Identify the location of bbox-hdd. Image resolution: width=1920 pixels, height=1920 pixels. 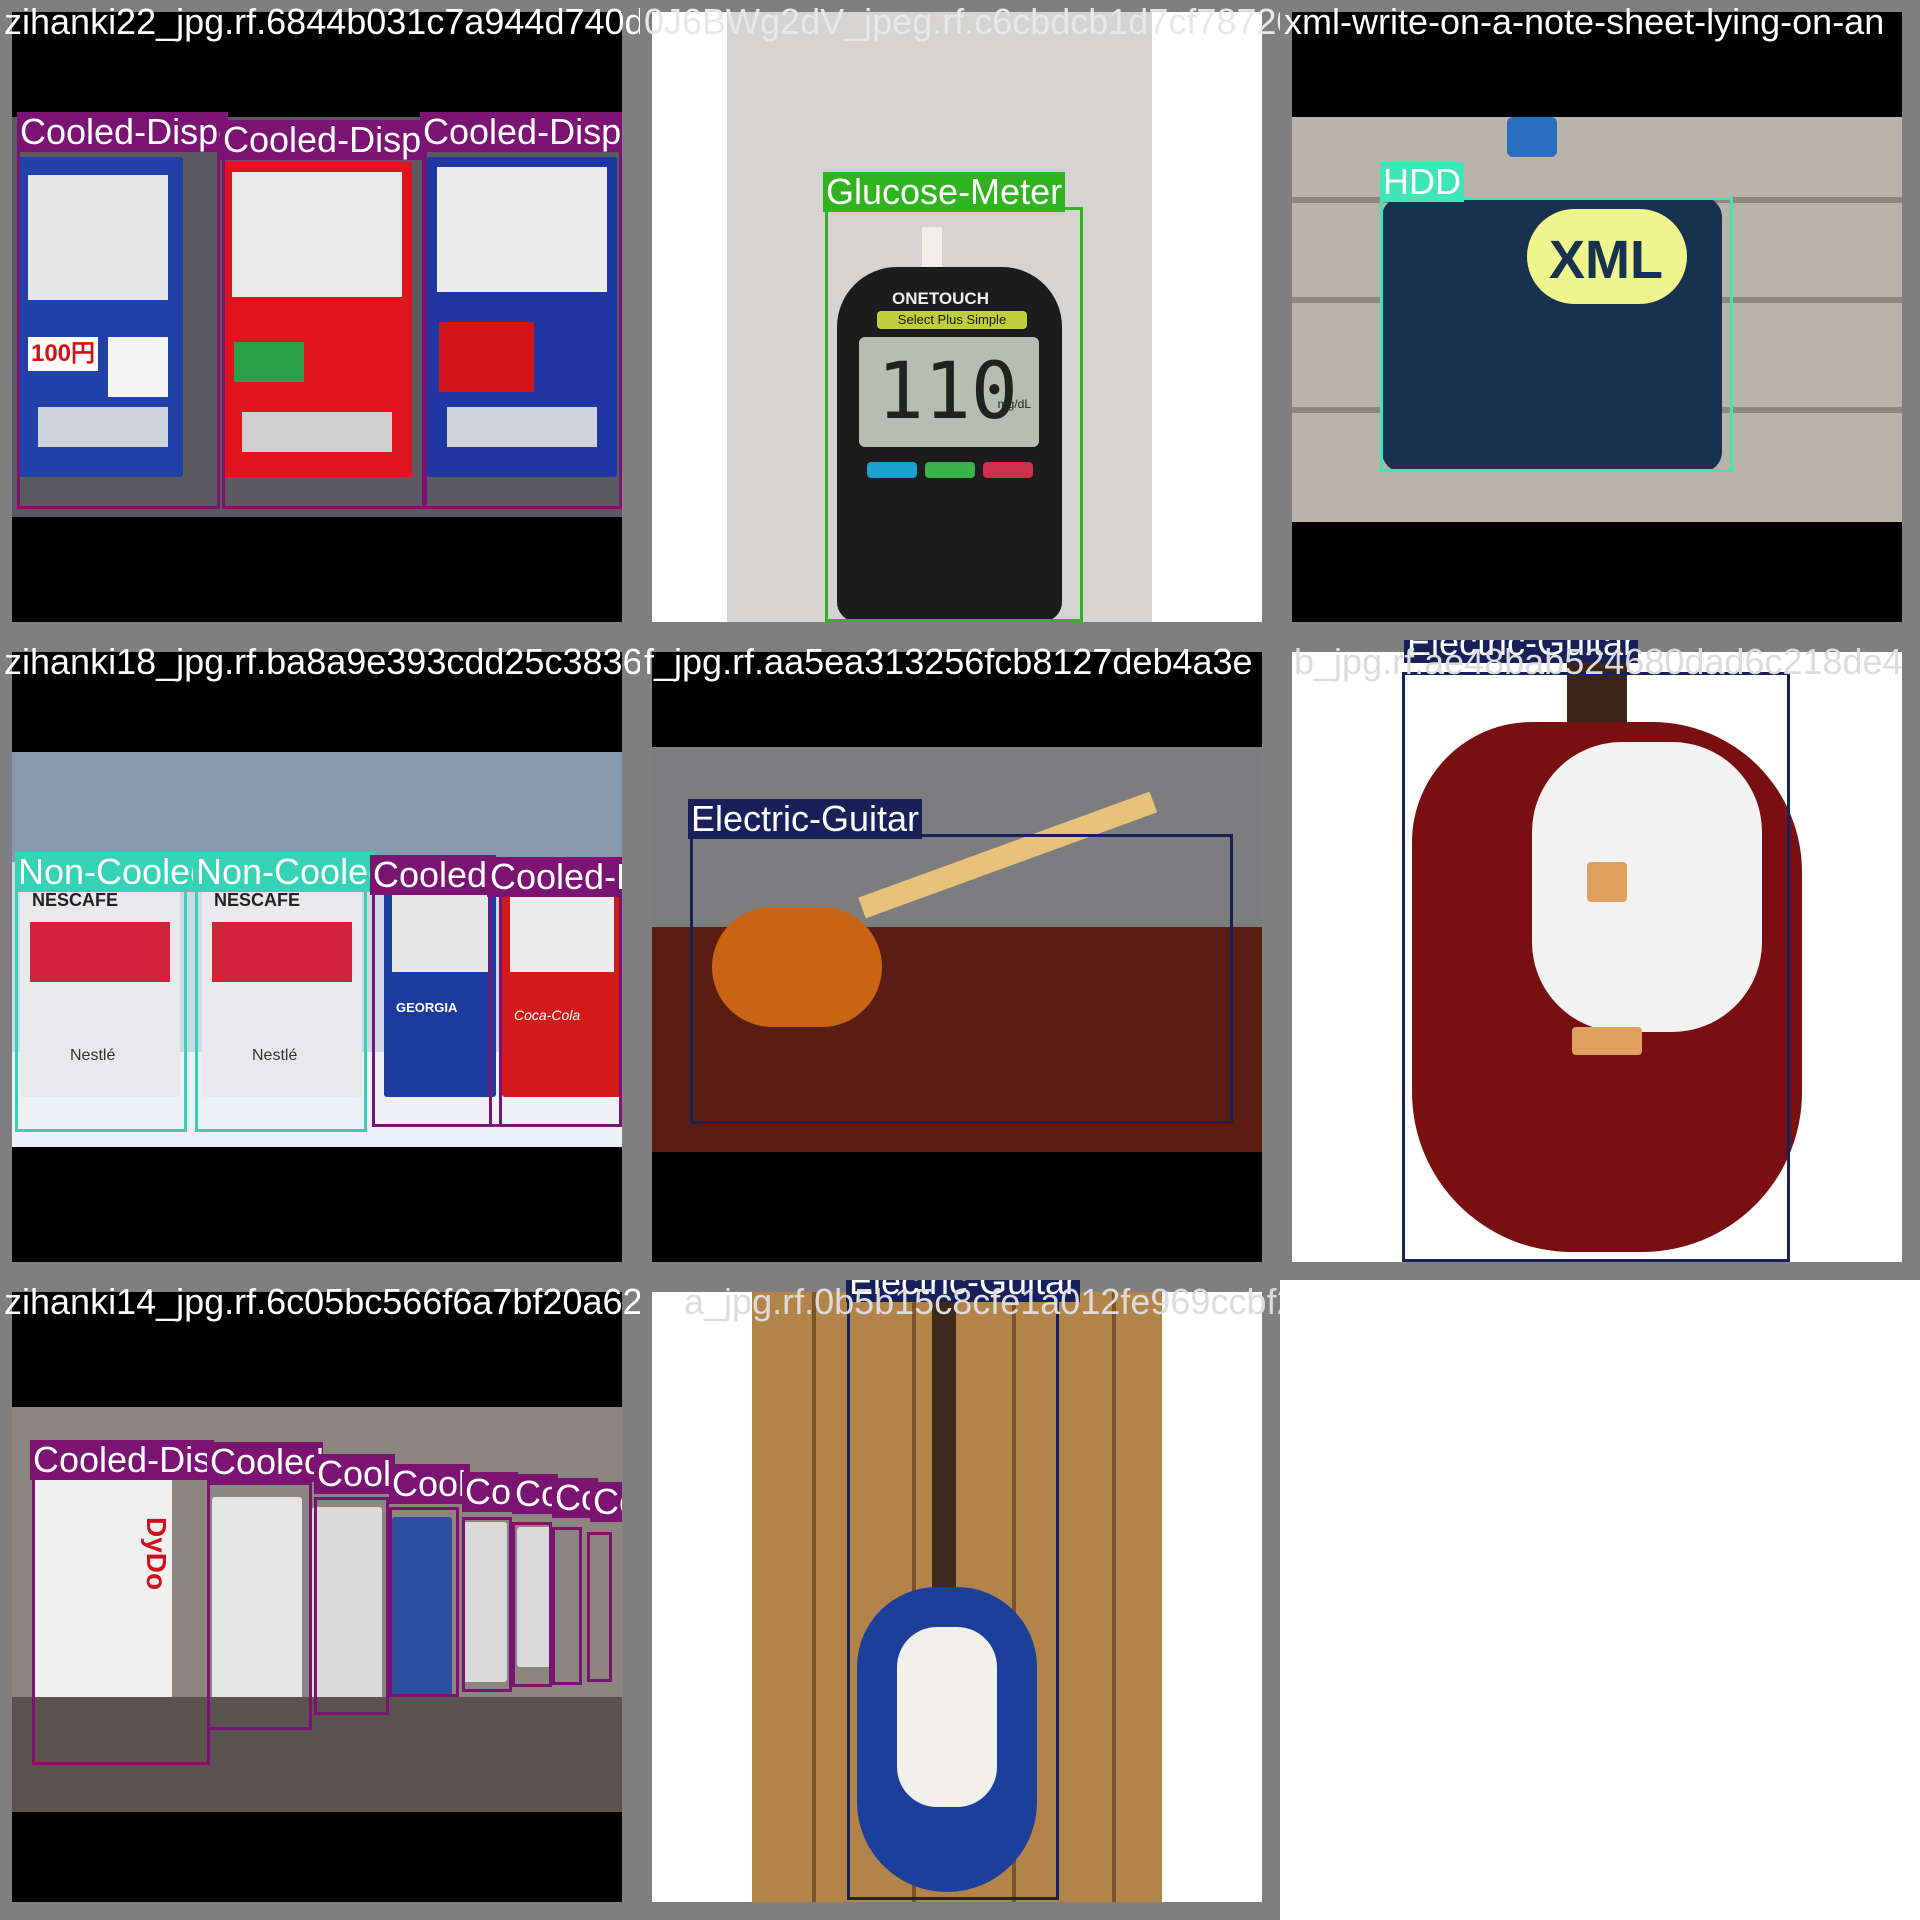
(1556, 334).